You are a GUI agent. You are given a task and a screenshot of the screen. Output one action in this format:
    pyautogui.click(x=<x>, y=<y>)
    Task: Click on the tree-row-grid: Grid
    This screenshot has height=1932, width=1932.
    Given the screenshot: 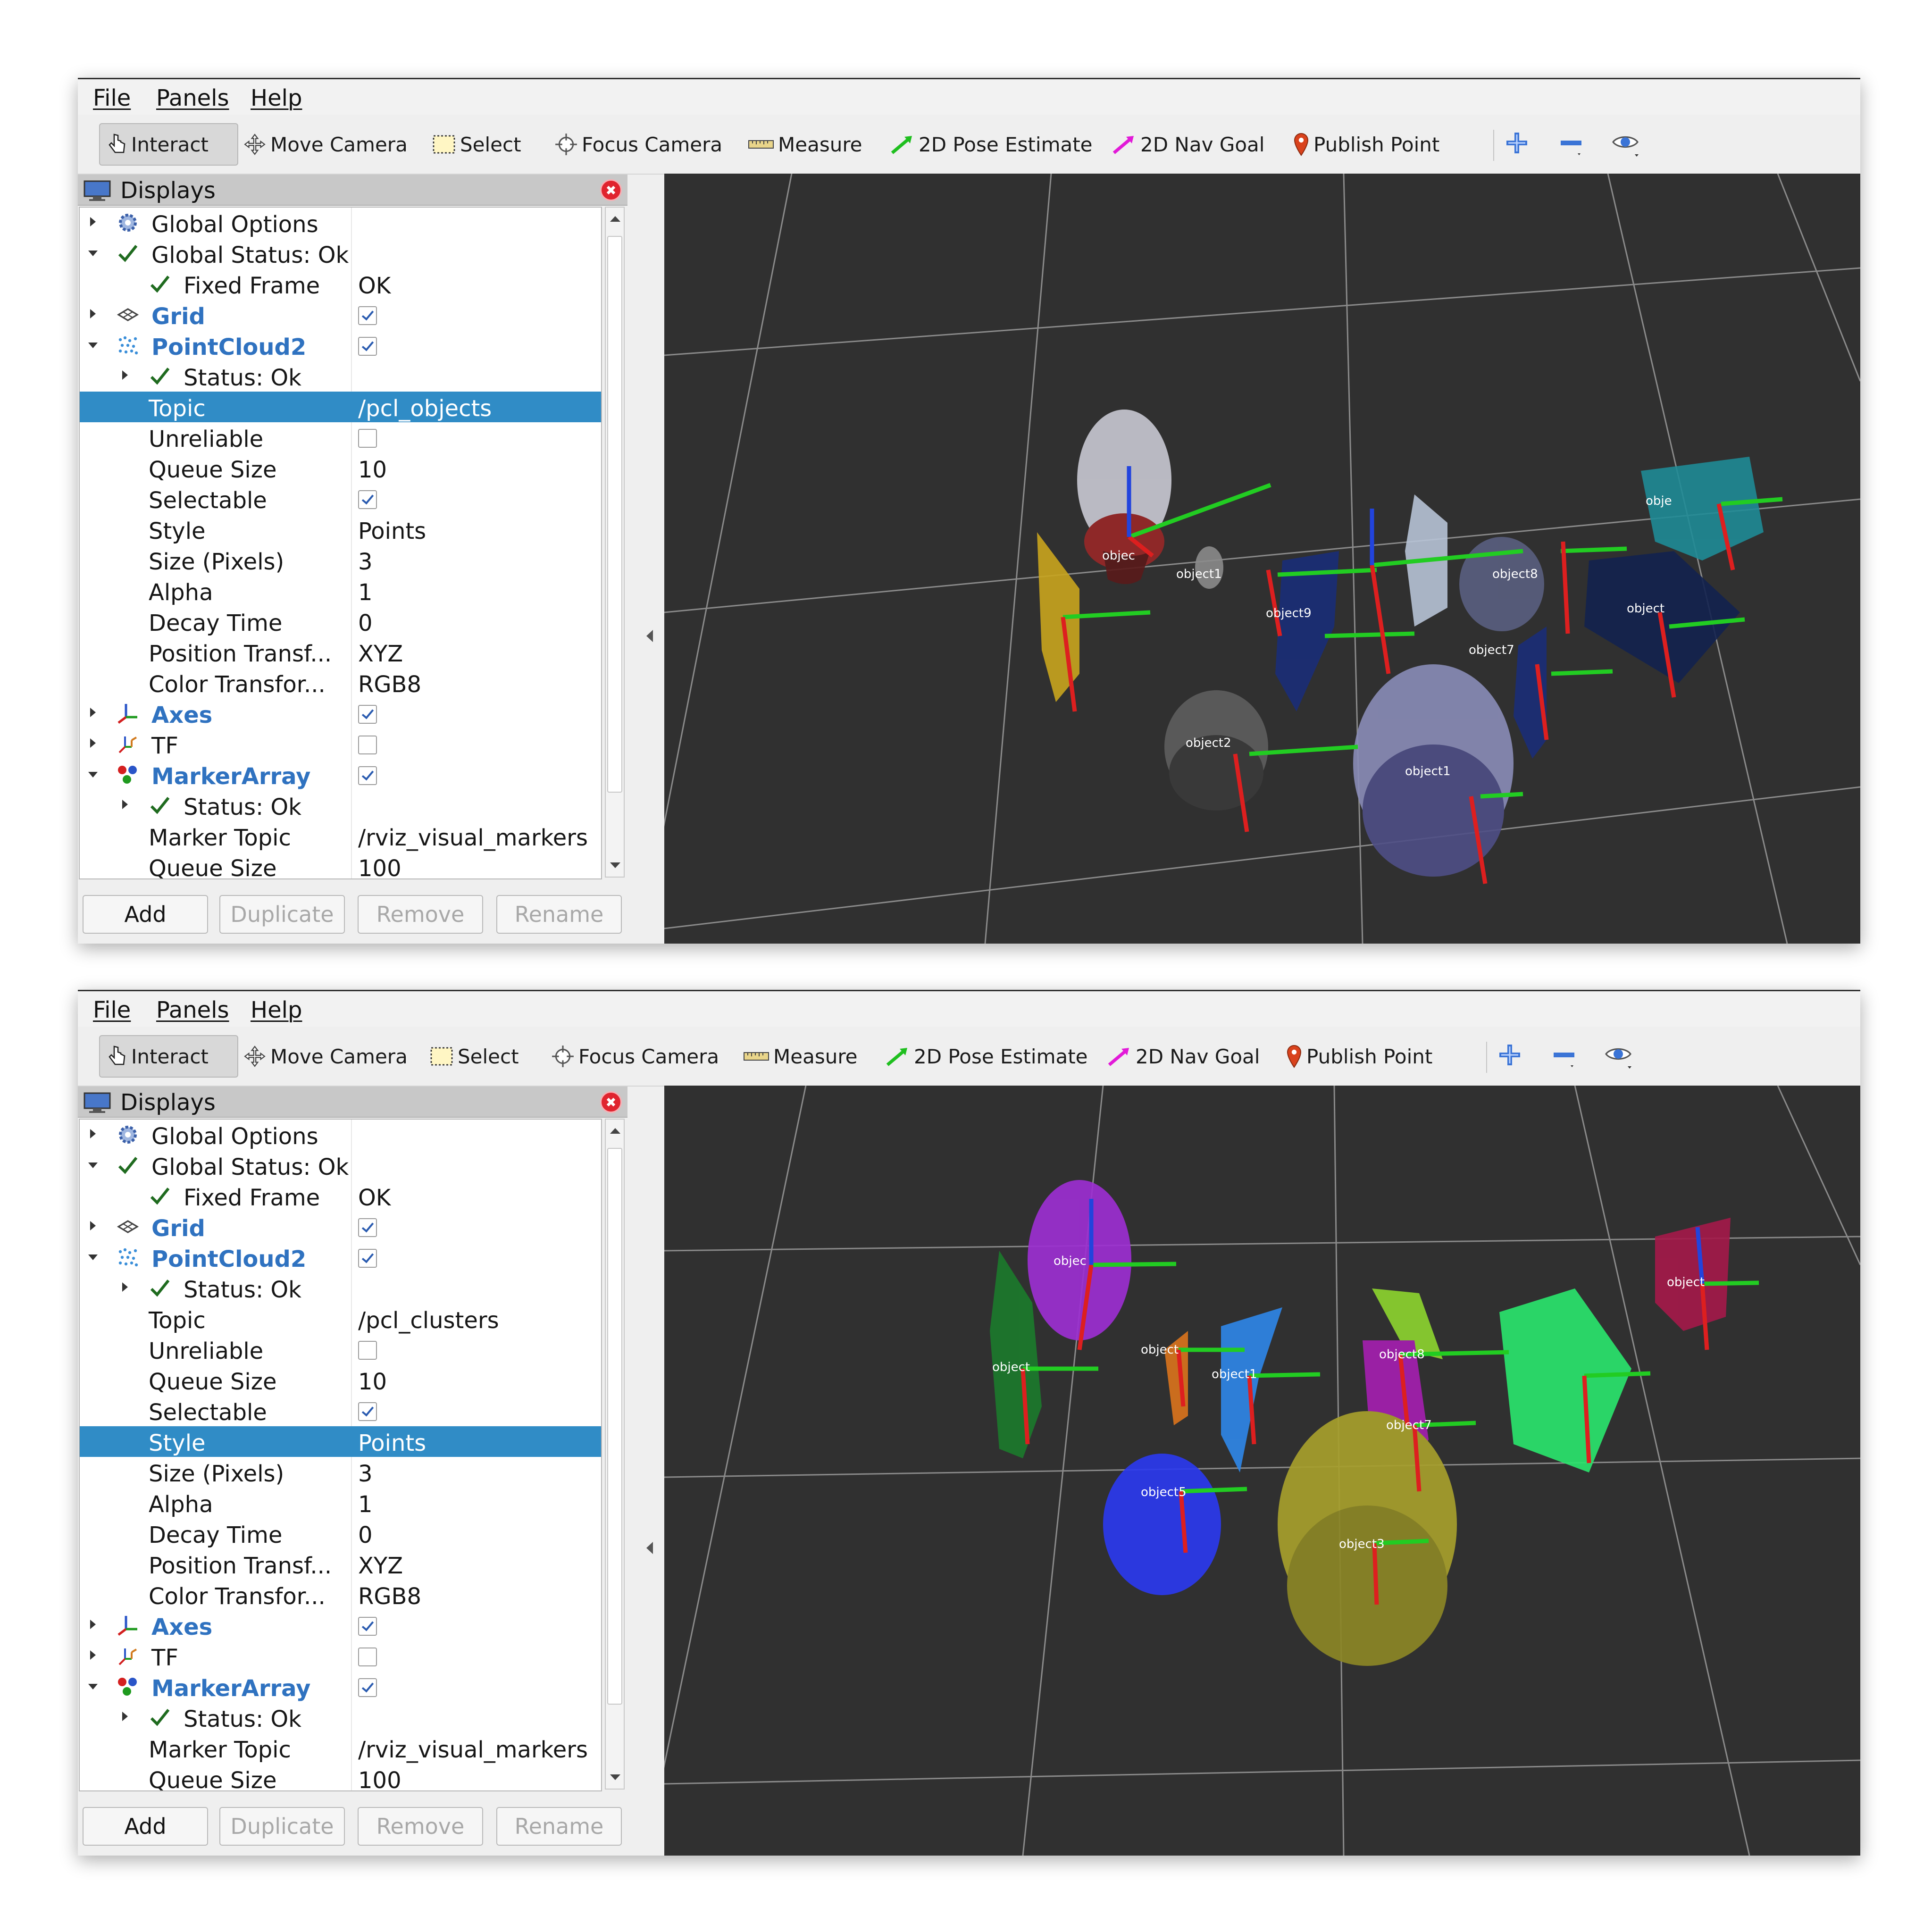 What is the action you would take?
    pyautogui.click(x=340, y=315)
    